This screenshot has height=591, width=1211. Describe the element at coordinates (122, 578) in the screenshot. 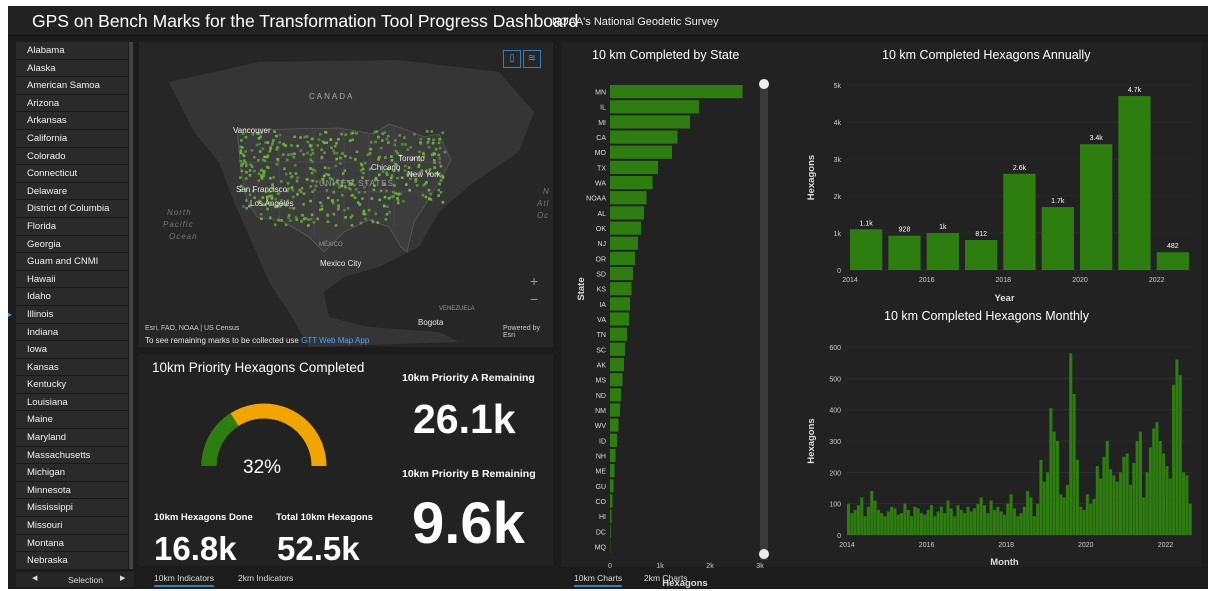

I see `next-icon: ▶` at that location.